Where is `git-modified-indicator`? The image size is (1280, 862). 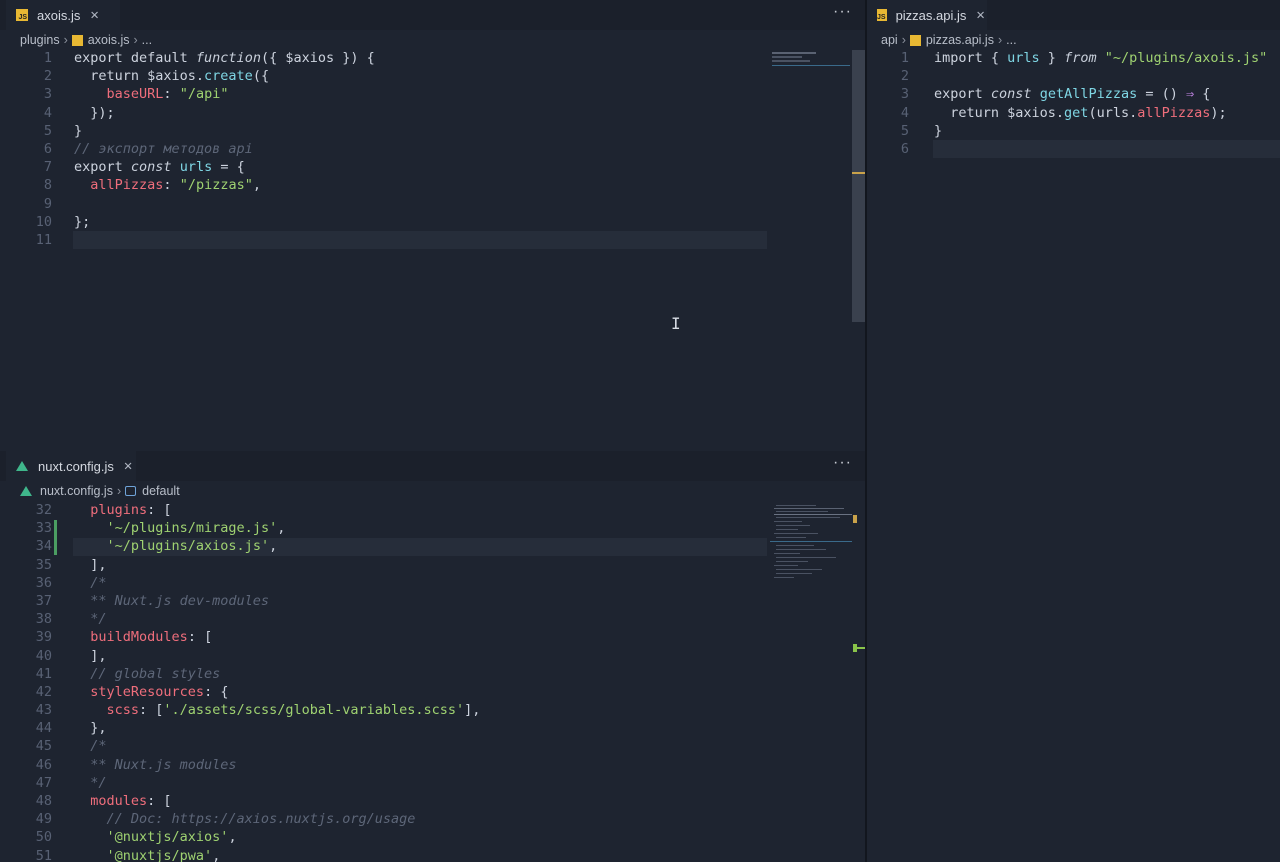 git-modified-indicator is located at coordinates (55, 537).